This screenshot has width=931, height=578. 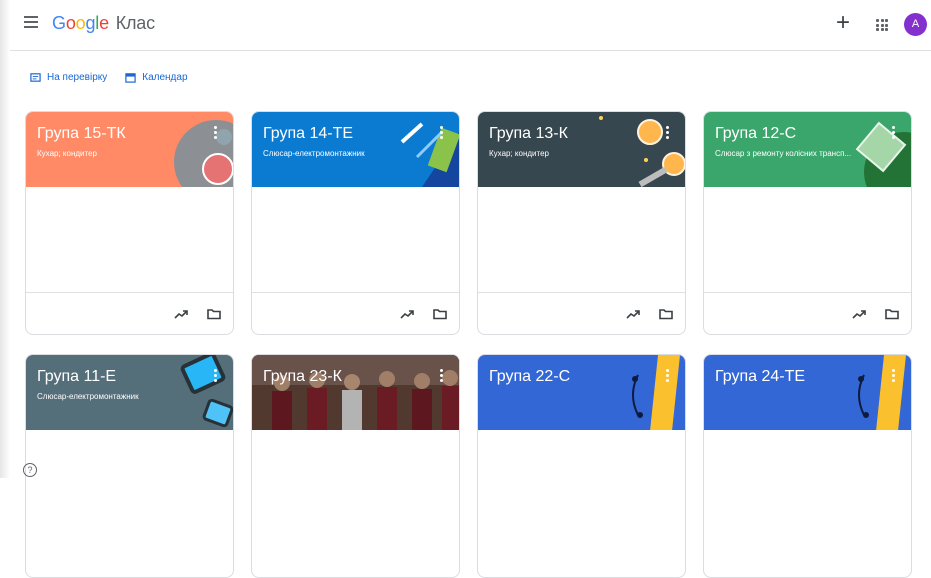 I want to click on to-review-label: На перевірку, so click(x=77, y=77).